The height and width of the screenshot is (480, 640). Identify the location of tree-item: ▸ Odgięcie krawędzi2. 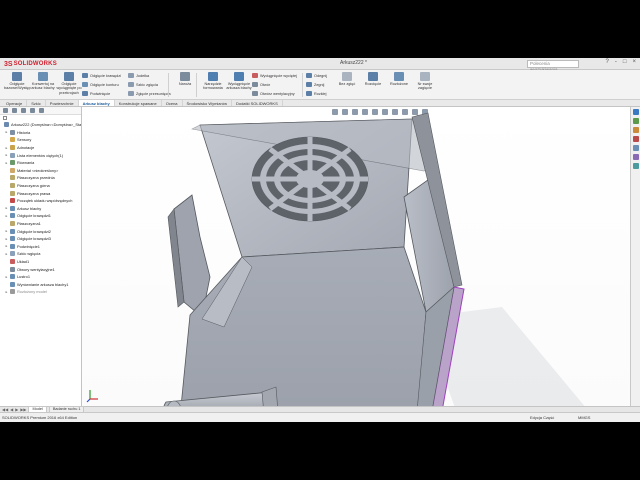
(40, 231).